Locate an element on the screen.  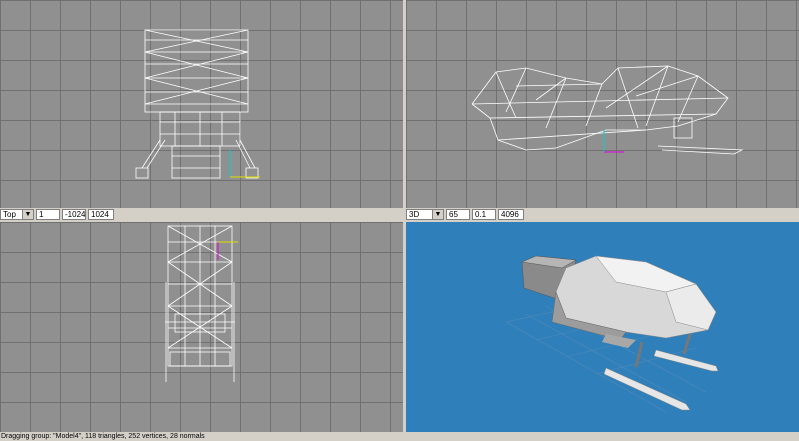
view-select-right: 3D ▼ is located at coordinates (425, 214).